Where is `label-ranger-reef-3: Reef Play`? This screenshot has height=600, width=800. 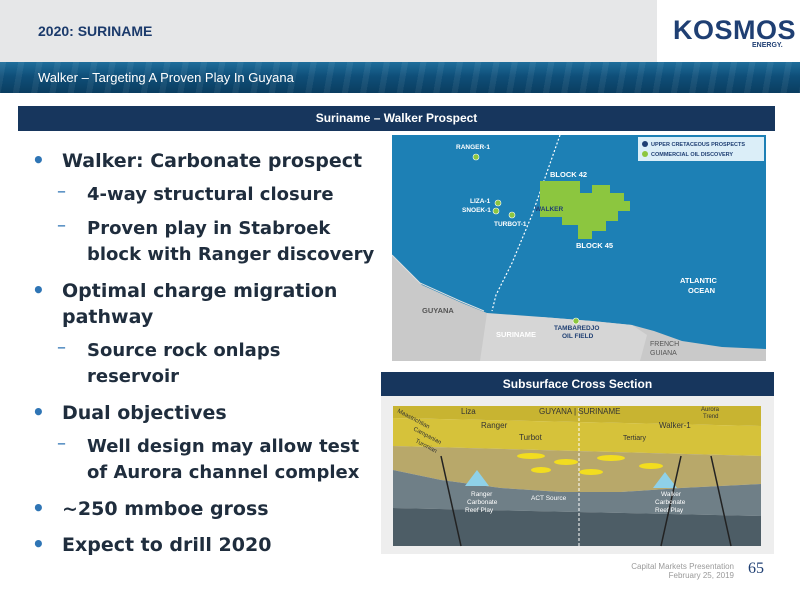
label-ranger-reef-3: Reef Play is located at coordinates (479, 510).